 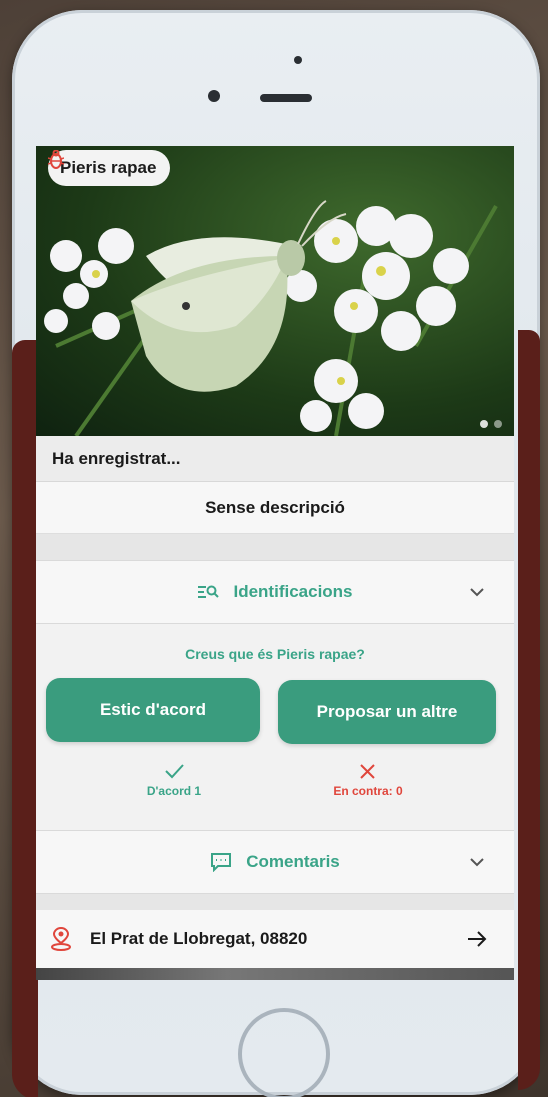 What do you see at coordinates (529, 710) in the screenshot?
I see `phone-case-right` at bounding box center [529, 710].